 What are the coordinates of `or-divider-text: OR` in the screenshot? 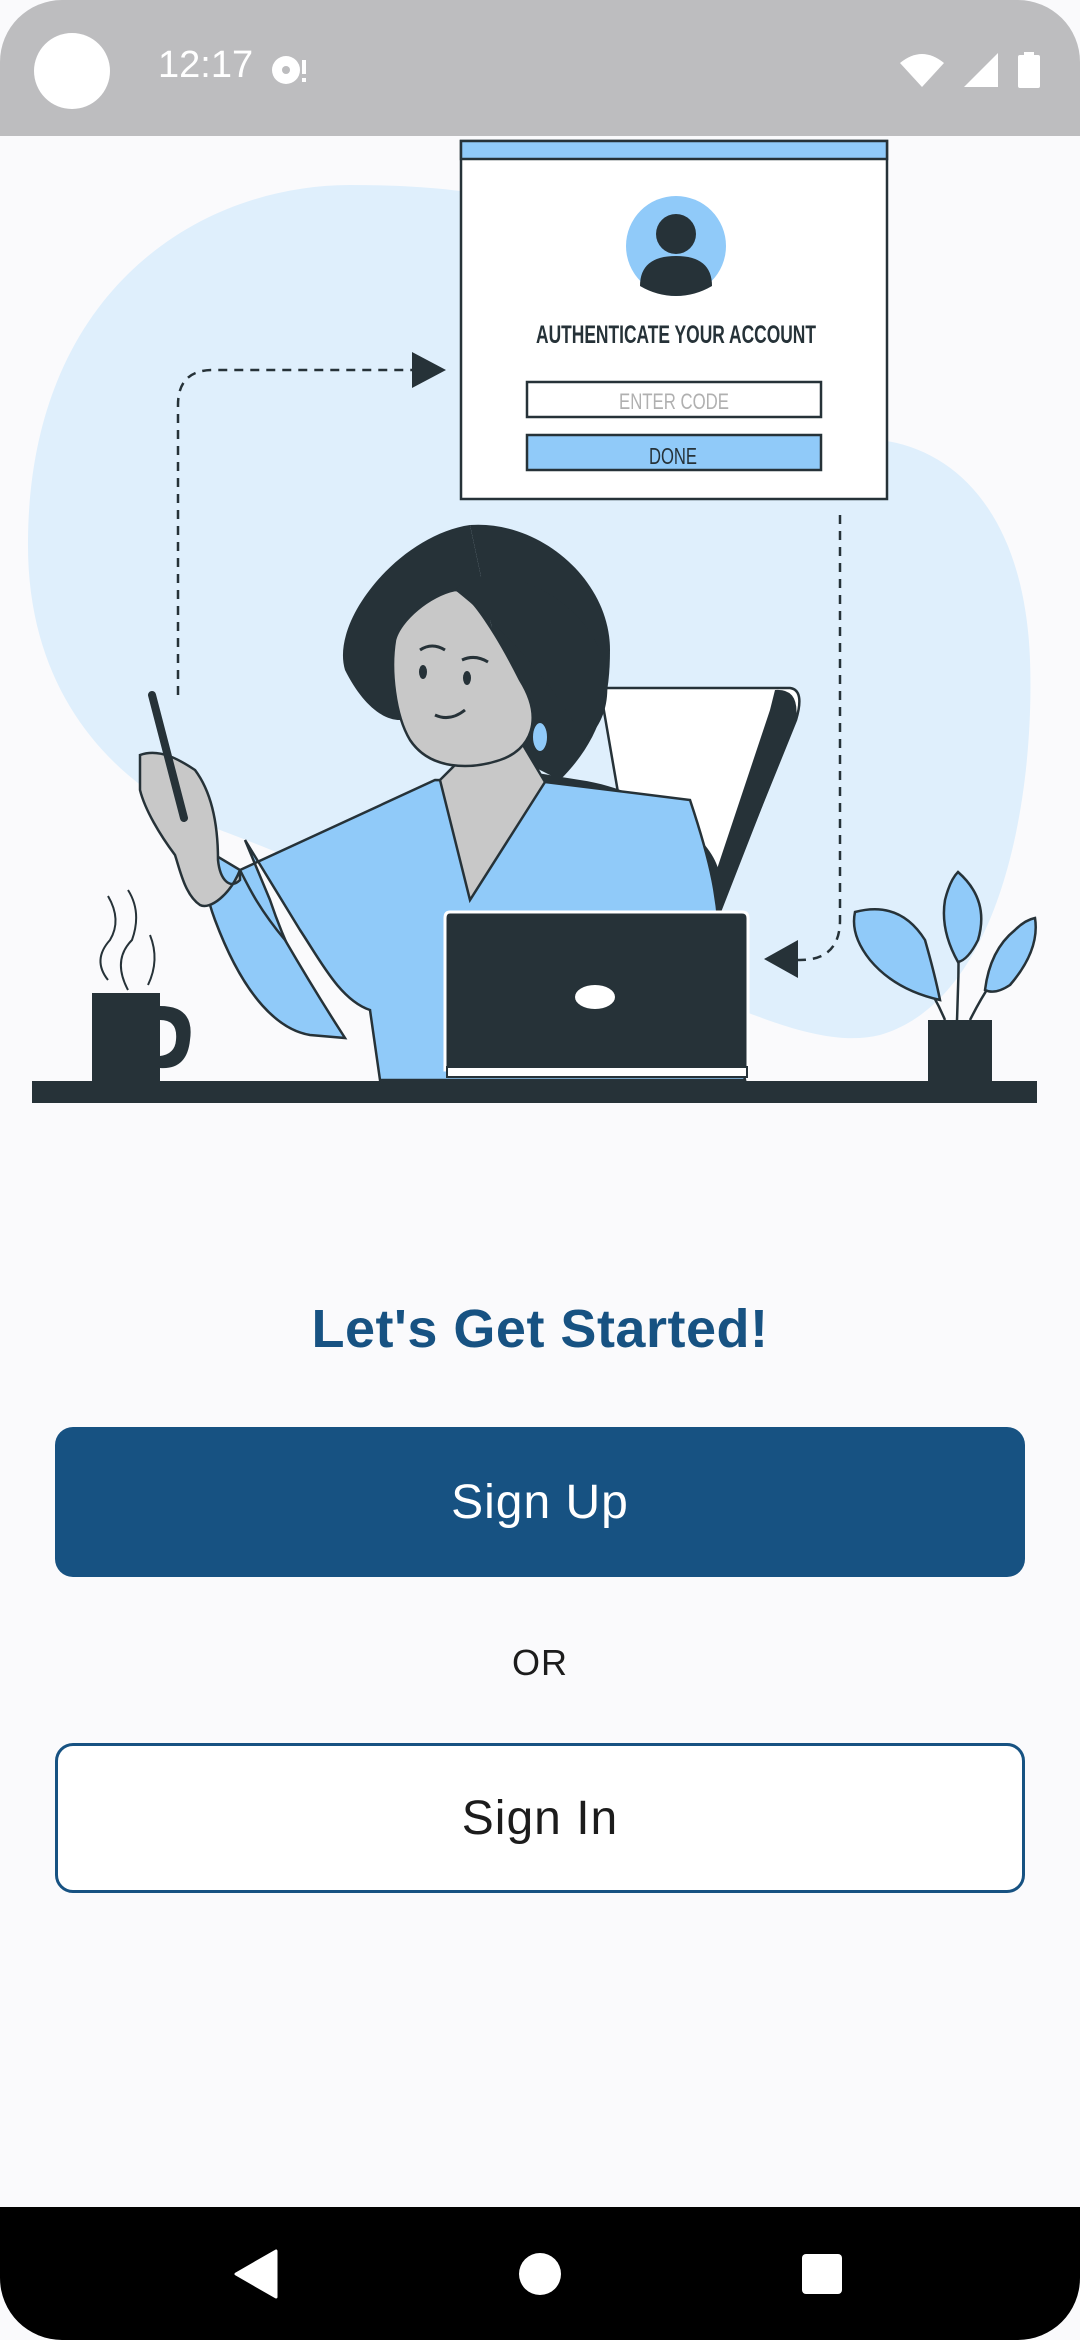 It's located at (540, 1662).